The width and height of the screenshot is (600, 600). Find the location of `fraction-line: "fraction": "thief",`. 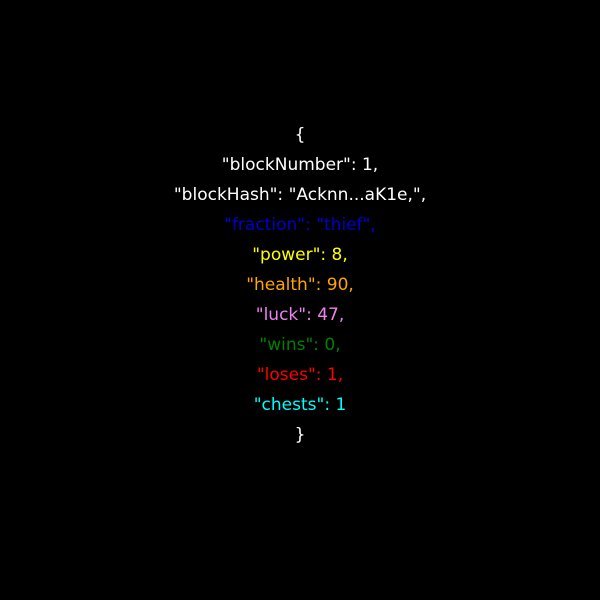

fraction-line: "fraction": "thief", is located at coordinates (300, 225).